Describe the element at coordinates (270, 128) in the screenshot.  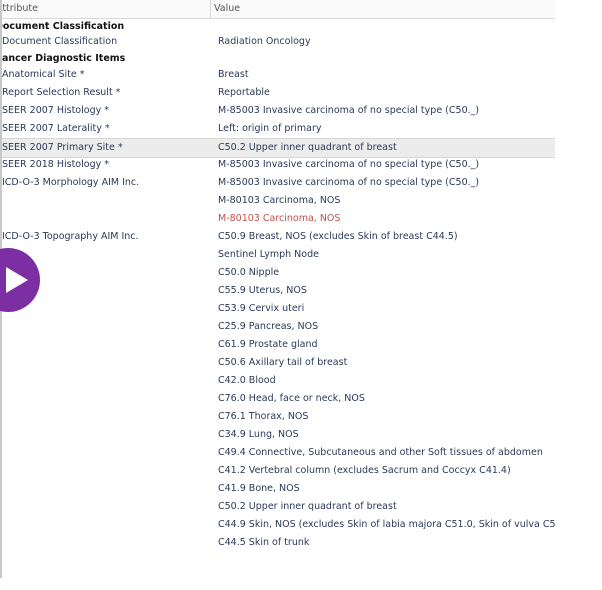
I see `value-cell: Left: origin of primary` at that location.